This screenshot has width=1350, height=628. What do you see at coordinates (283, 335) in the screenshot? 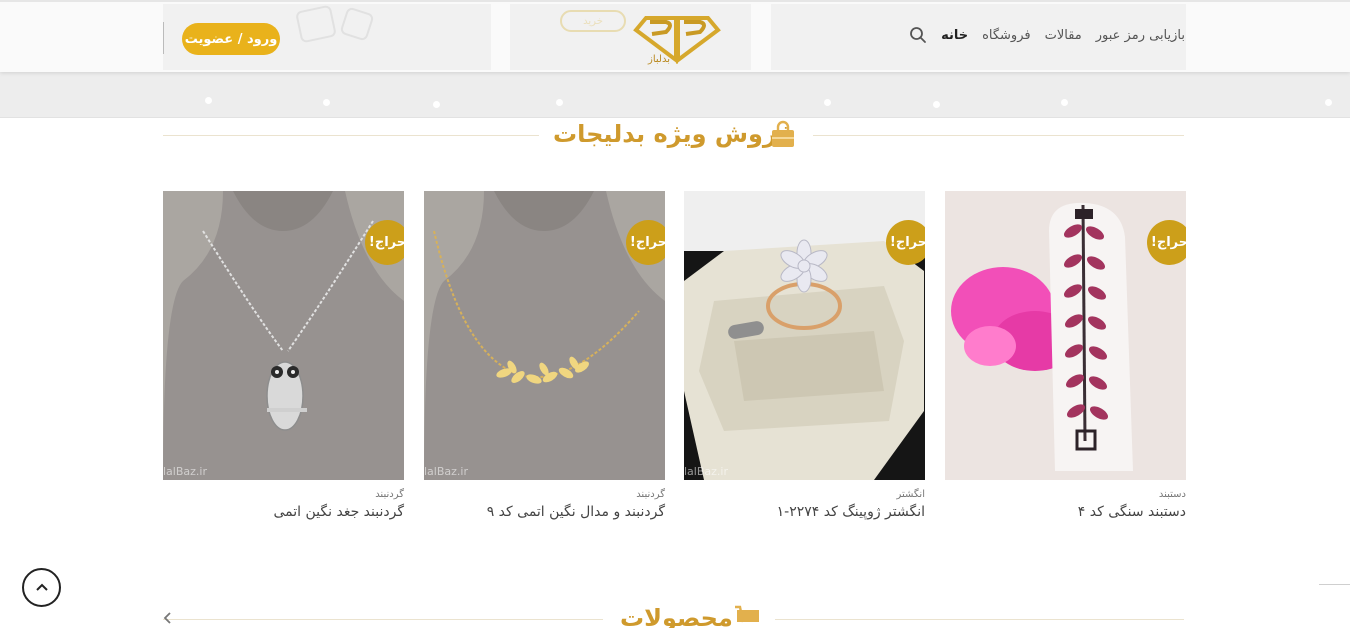
I see `product-image-owl-necklace: lalBaz.ir حراج!` at bounding box center [283, 335].